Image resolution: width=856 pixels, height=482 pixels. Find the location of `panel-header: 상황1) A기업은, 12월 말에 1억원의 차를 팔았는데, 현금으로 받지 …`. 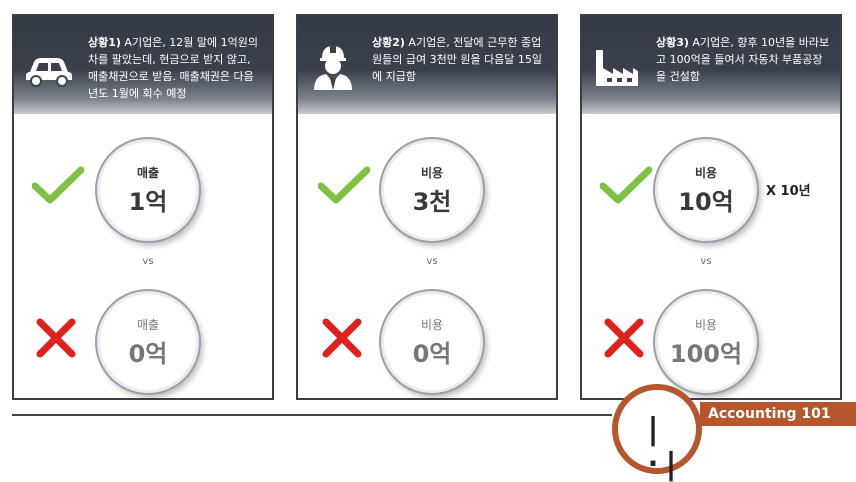

panel-header: 상황1) A기업은, 12월 말에 1억원의 차를 팔았는데, 현금으로 받지 … is located at coordinates (143, 65).